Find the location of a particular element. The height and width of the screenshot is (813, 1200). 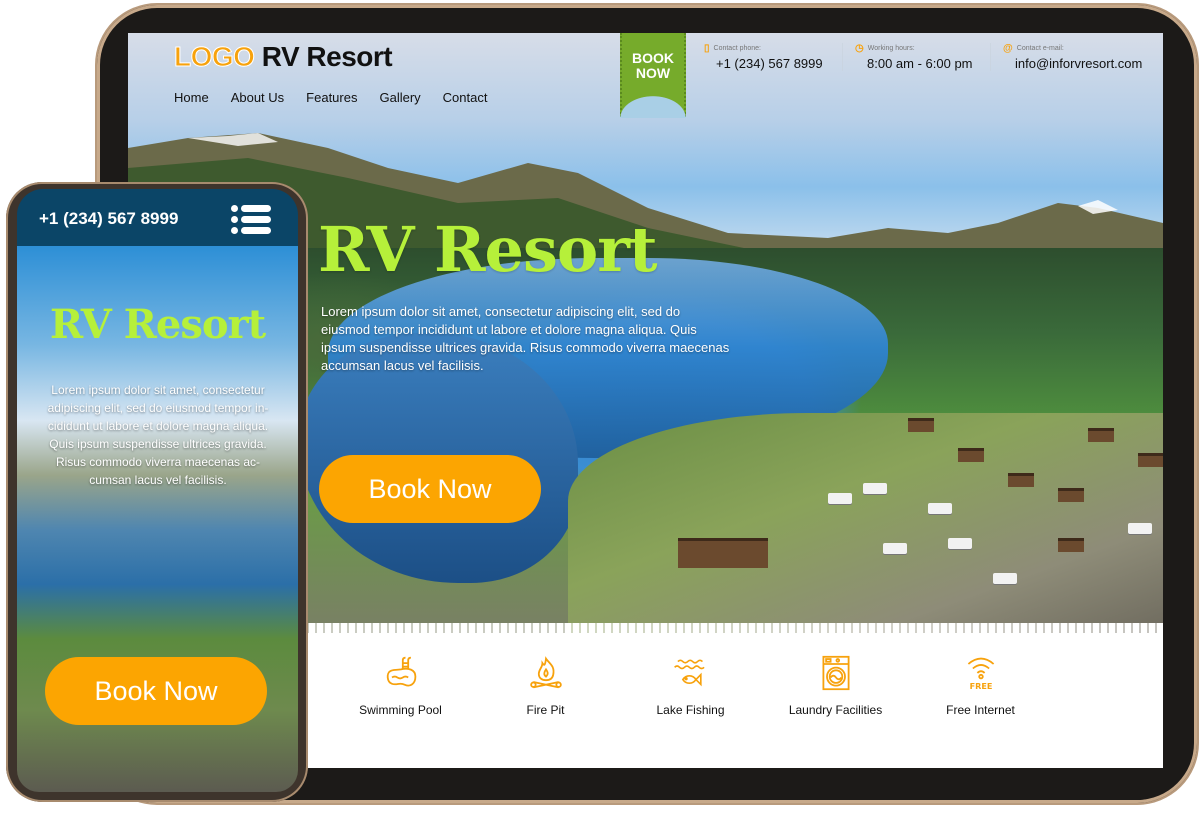

swimming-pool-icon is located at coordinates (401, 671).